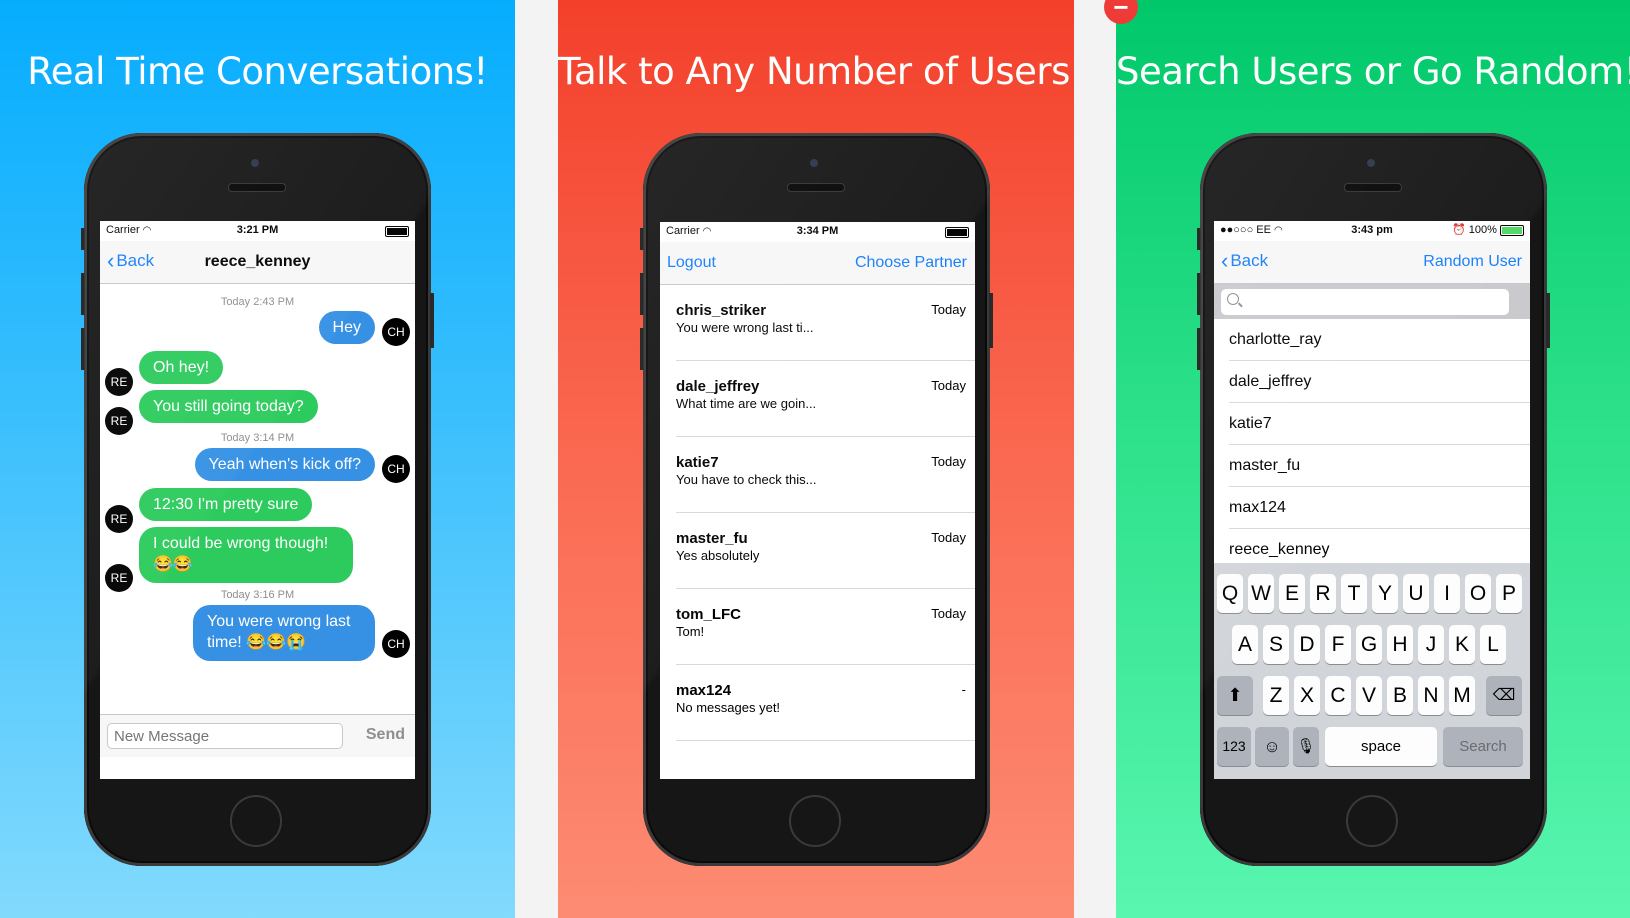 Image resolution: width=1630 pixels, height=918 pixels. What do you see at coordinates (721, 310) in the screenshot?
I see `conversation-name: chris_striker` at bounding box center [721, 310].